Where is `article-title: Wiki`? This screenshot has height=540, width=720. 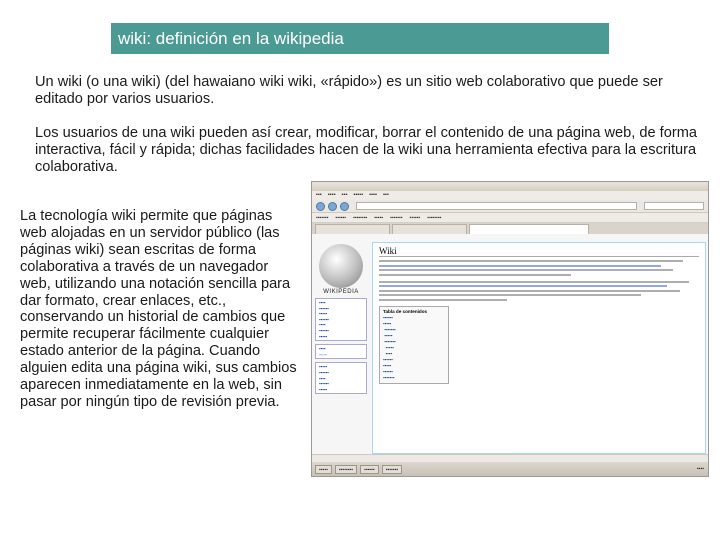
article-title: Wiki is located at coordinates (539, 251).